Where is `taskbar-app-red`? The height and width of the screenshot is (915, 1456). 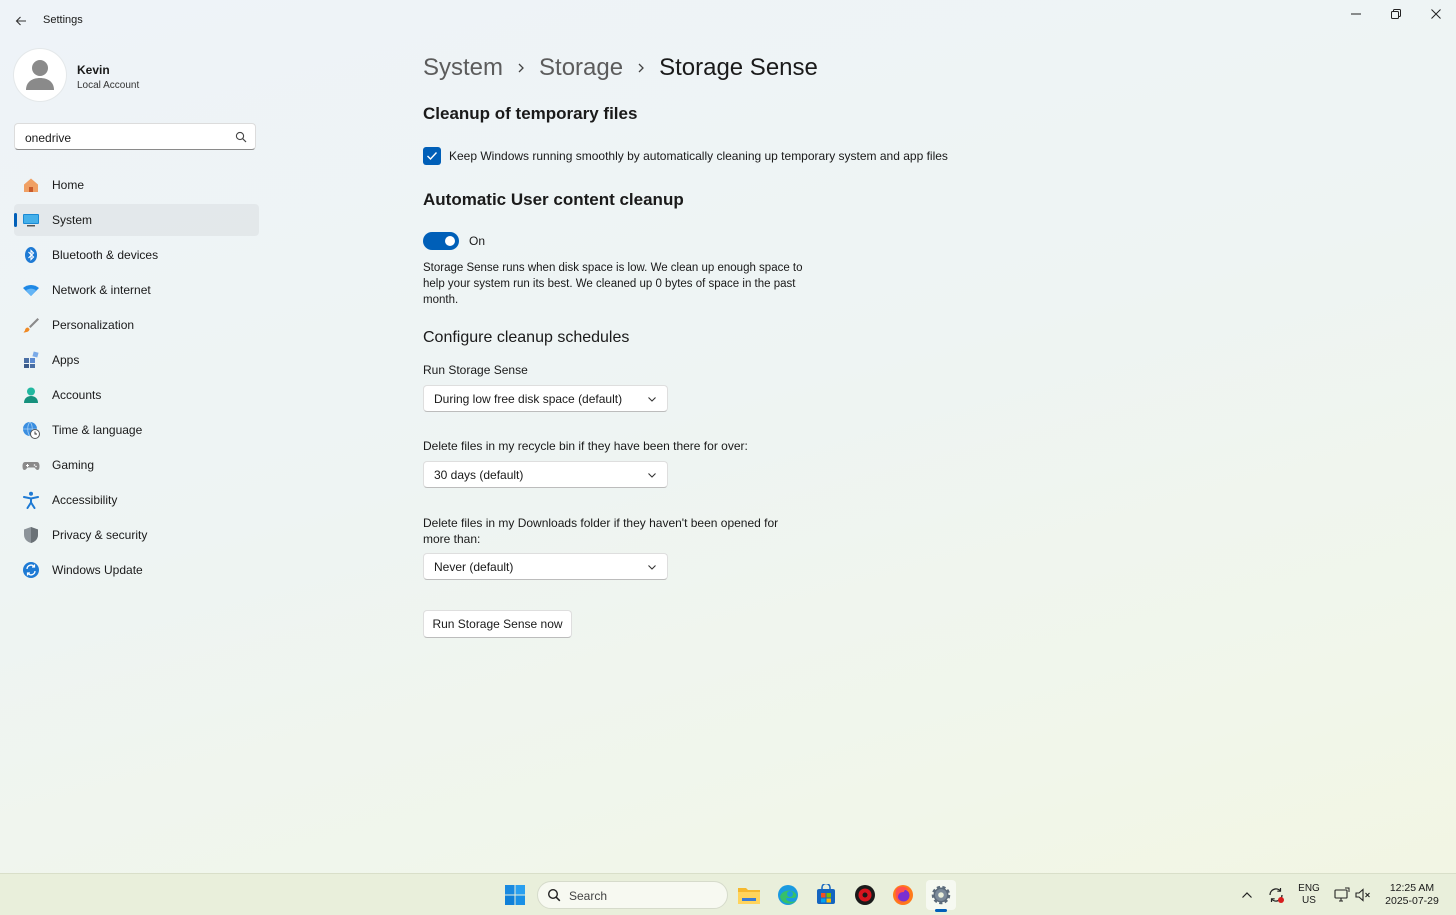 taskbar-app-red is located at coordinates (865, 895).